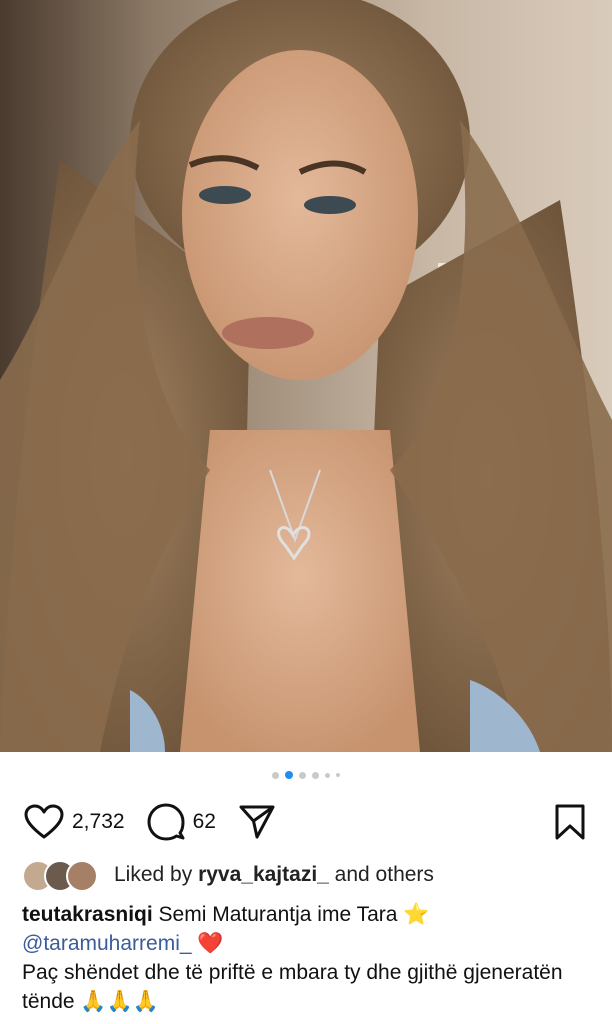  What do you see at coordinates (61, 875) in the screenshot?
I see `liker-avatars` at bounding box center [61, 875].